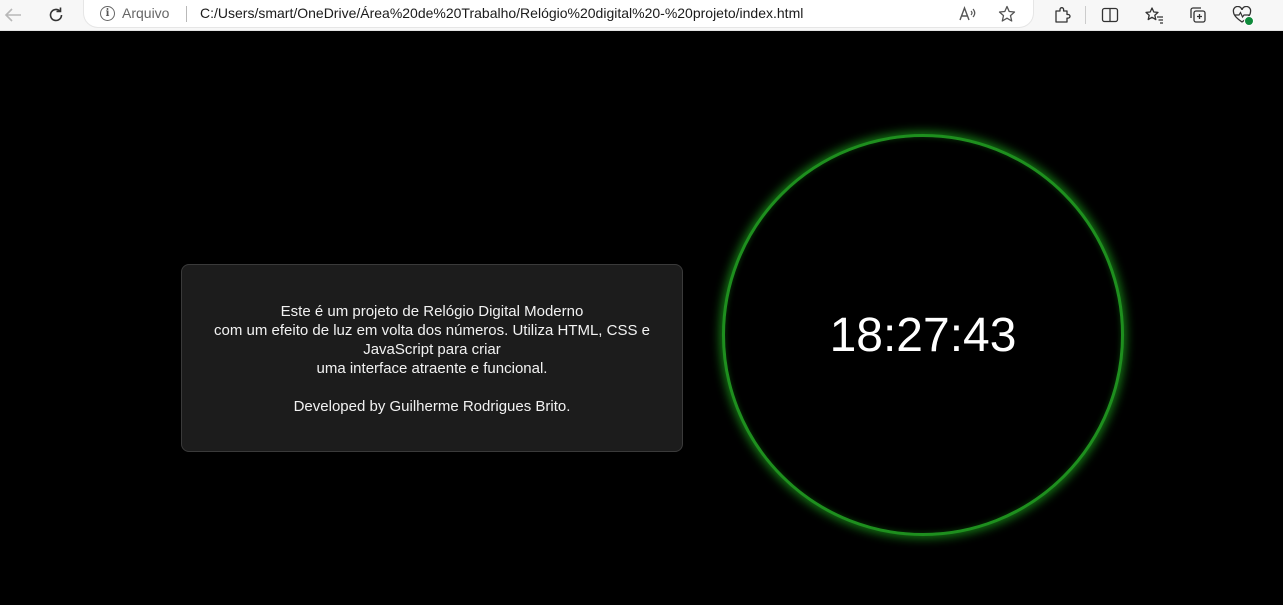 This screenshot has width=1283, height=605. What do you see at coordinates (968, 14) in the screenshot?
I see `read-aloud-icon` at bounding box center [968, 14].